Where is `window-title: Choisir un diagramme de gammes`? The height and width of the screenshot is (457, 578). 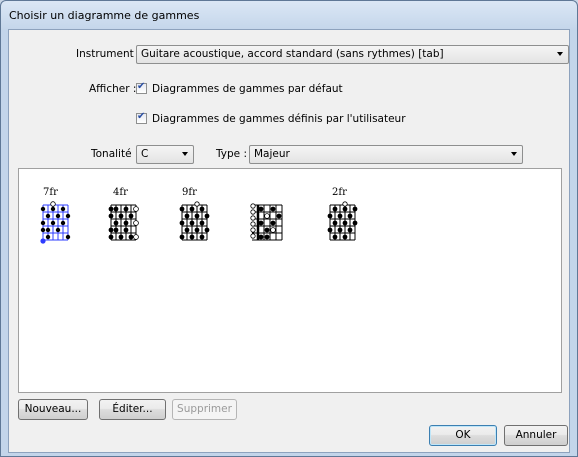 window-title: Choisir un diagramme de gammes is located at coordinates (104, 15).